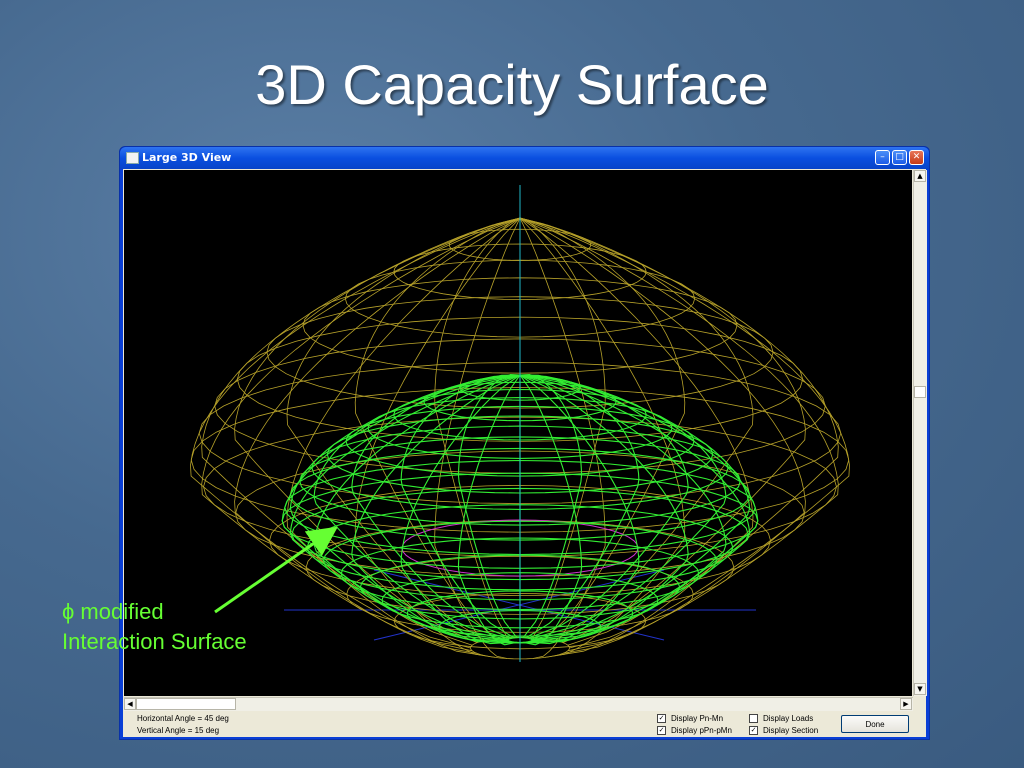 This screenshot has width=1024, height=768. What do you see at coordinates (753, 731) in the screenshot?
I see `section-check-box: ✓` at bounding box center [753, 731].